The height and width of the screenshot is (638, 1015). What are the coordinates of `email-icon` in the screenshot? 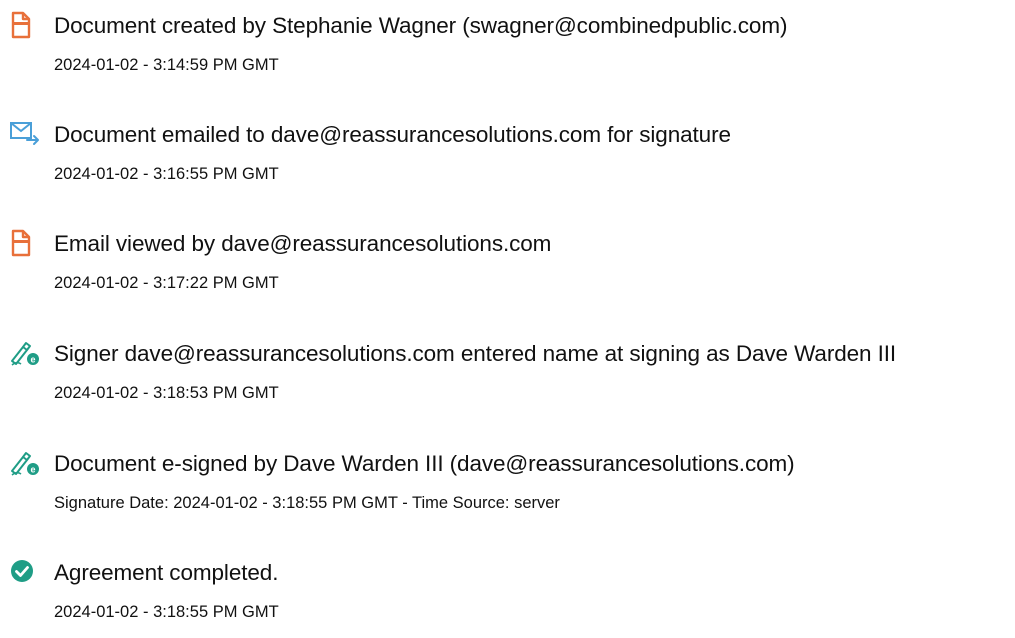 It's located at (25, 134).